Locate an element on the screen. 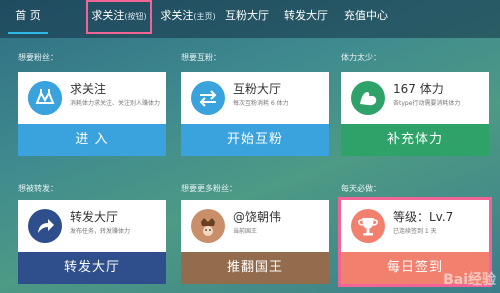 Image resolution: width=500 pixels, height=293 pixels. nav-home: 首 页 is located at coordinates (28, 17).